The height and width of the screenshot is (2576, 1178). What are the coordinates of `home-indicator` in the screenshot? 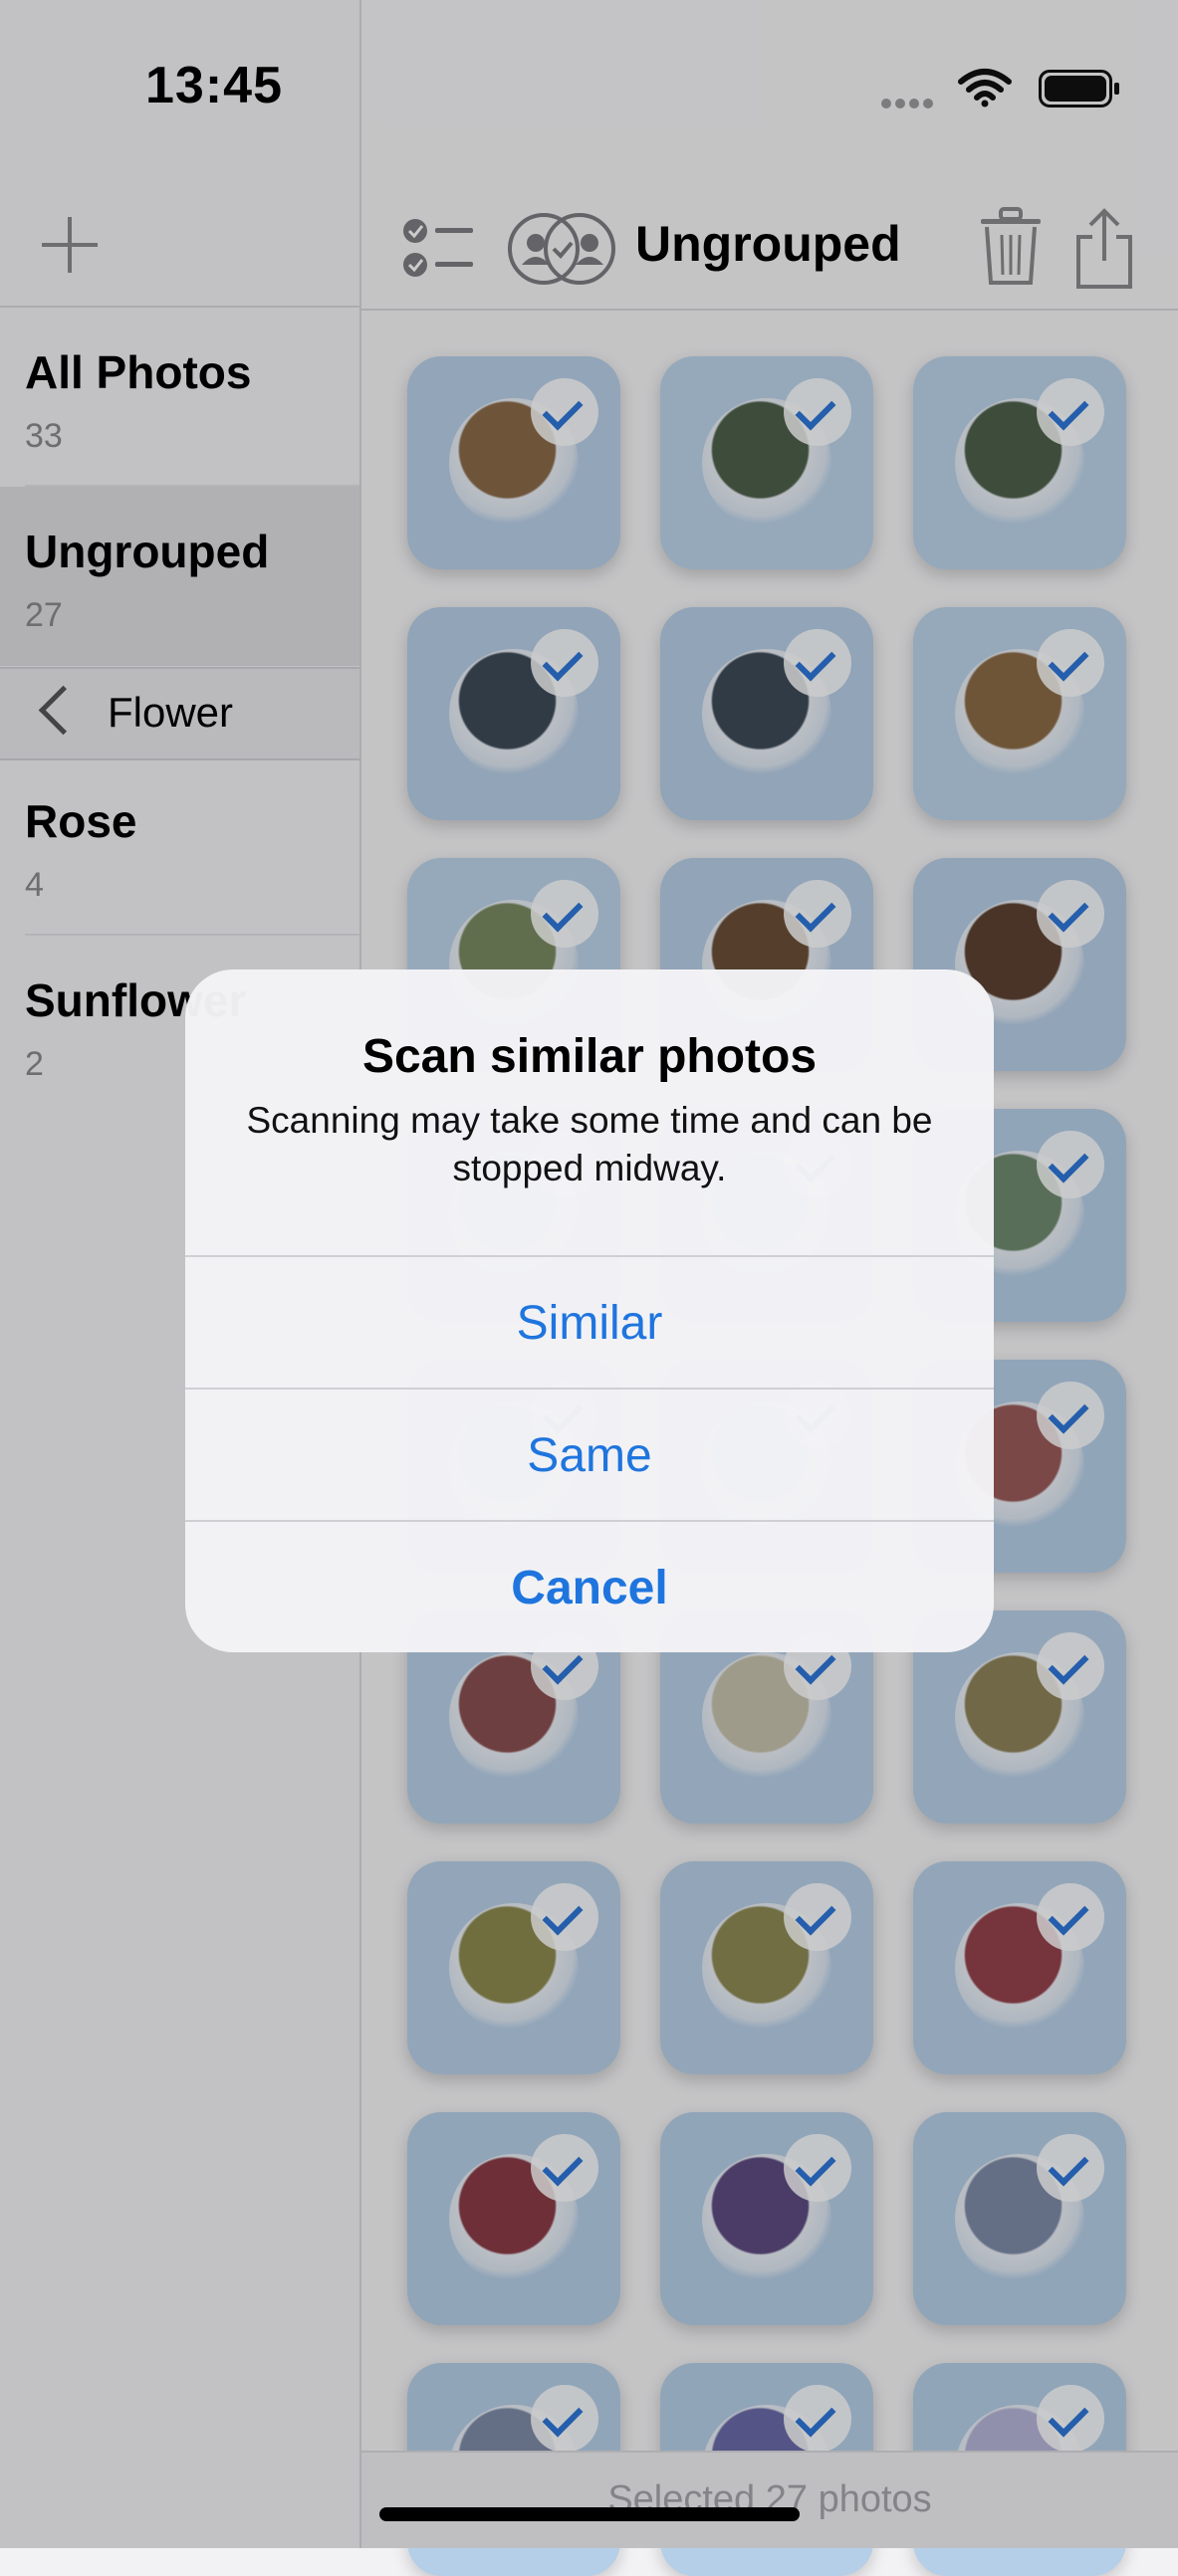 It's located at (589, 2514).